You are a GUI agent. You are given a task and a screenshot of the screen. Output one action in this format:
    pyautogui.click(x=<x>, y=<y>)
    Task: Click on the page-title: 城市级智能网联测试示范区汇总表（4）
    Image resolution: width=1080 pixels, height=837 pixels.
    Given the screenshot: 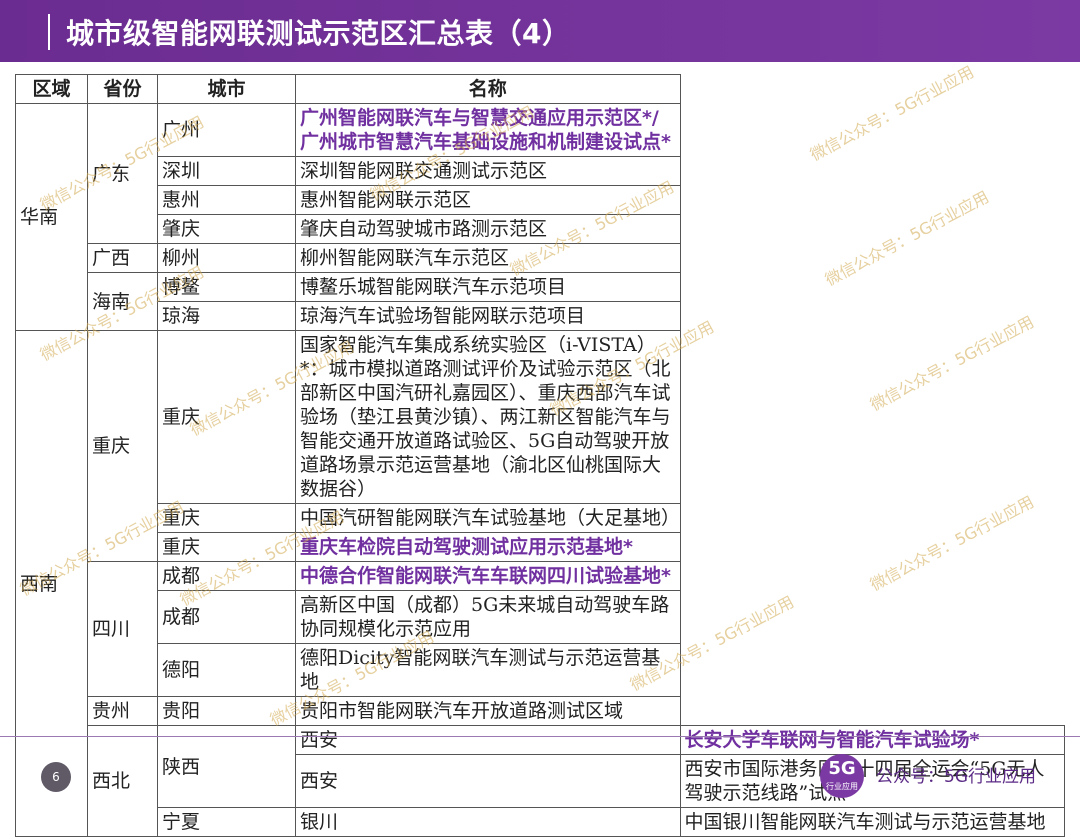 What is the action you would take?
    pyautogui.click(x=318, y=33)
    